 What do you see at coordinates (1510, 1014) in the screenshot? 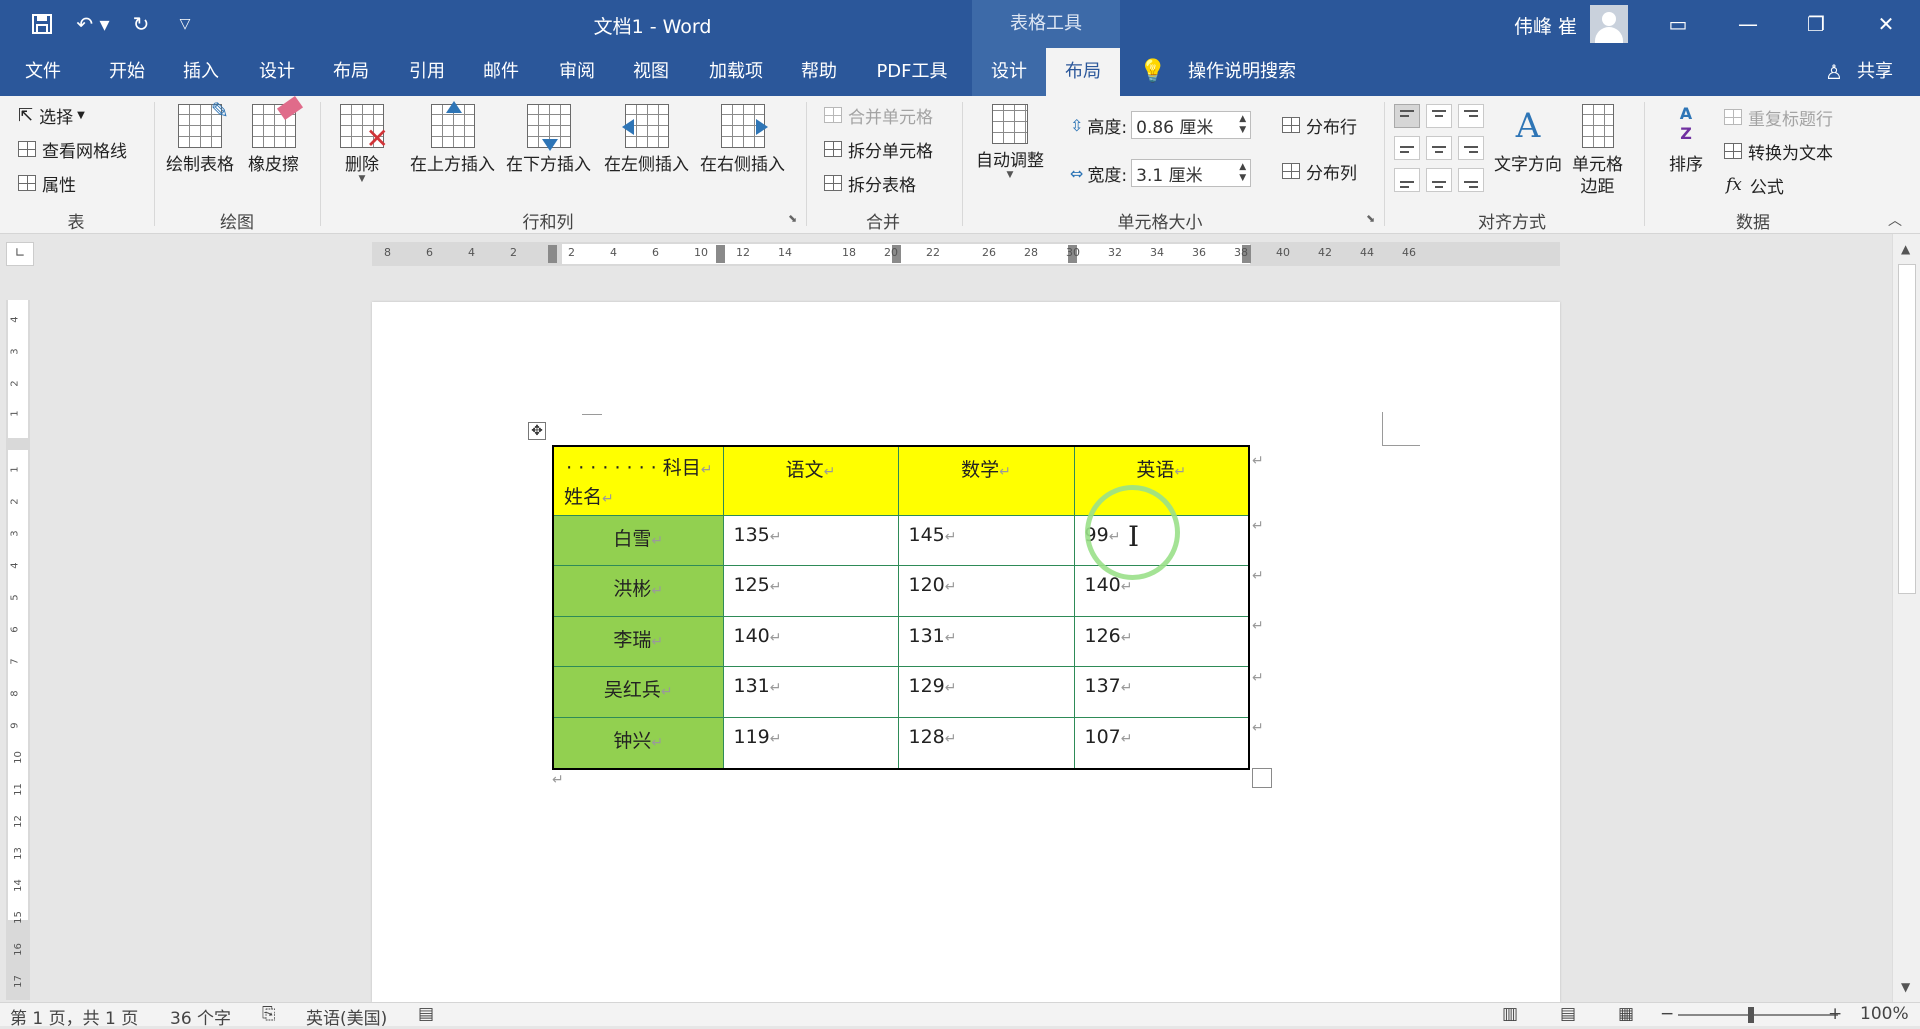
I see `read-mode-icon: ▥` at bounding box center [1510, 1014].